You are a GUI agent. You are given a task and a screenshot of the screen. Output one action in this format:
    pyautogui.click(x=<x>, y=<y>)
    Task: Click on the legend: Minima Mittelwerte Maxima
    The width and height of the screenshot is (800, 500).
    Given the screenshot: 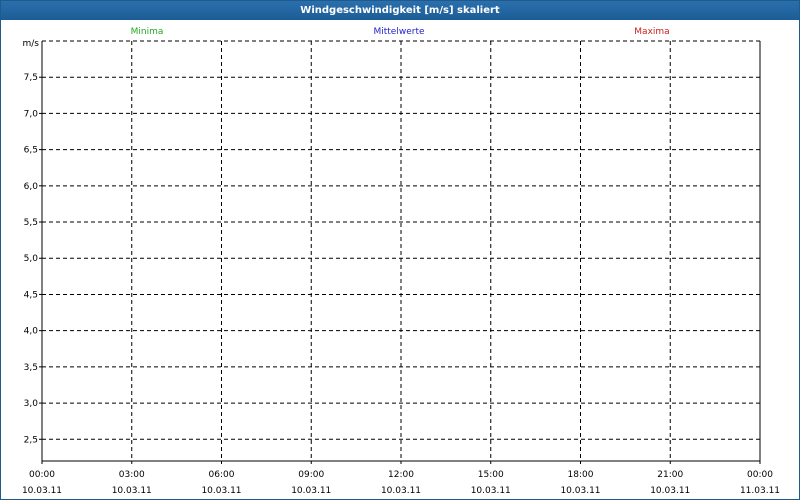 What is the action you would take?
    pyautogui.click(x=400, y=32)
    